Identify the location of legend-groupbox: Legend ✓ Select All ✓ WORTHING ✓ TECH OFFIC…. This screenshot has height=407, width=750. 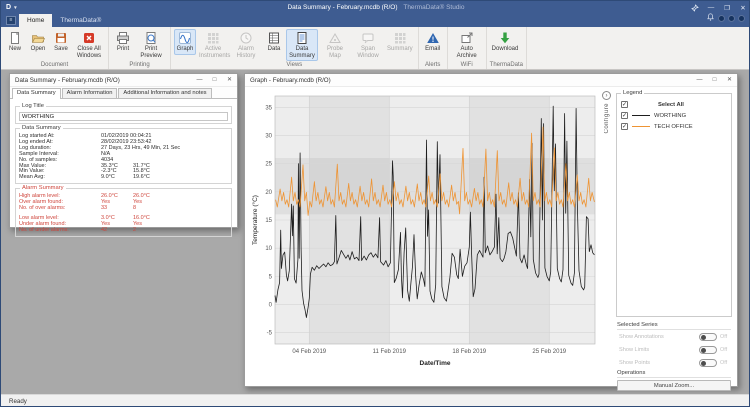
(674, 203).